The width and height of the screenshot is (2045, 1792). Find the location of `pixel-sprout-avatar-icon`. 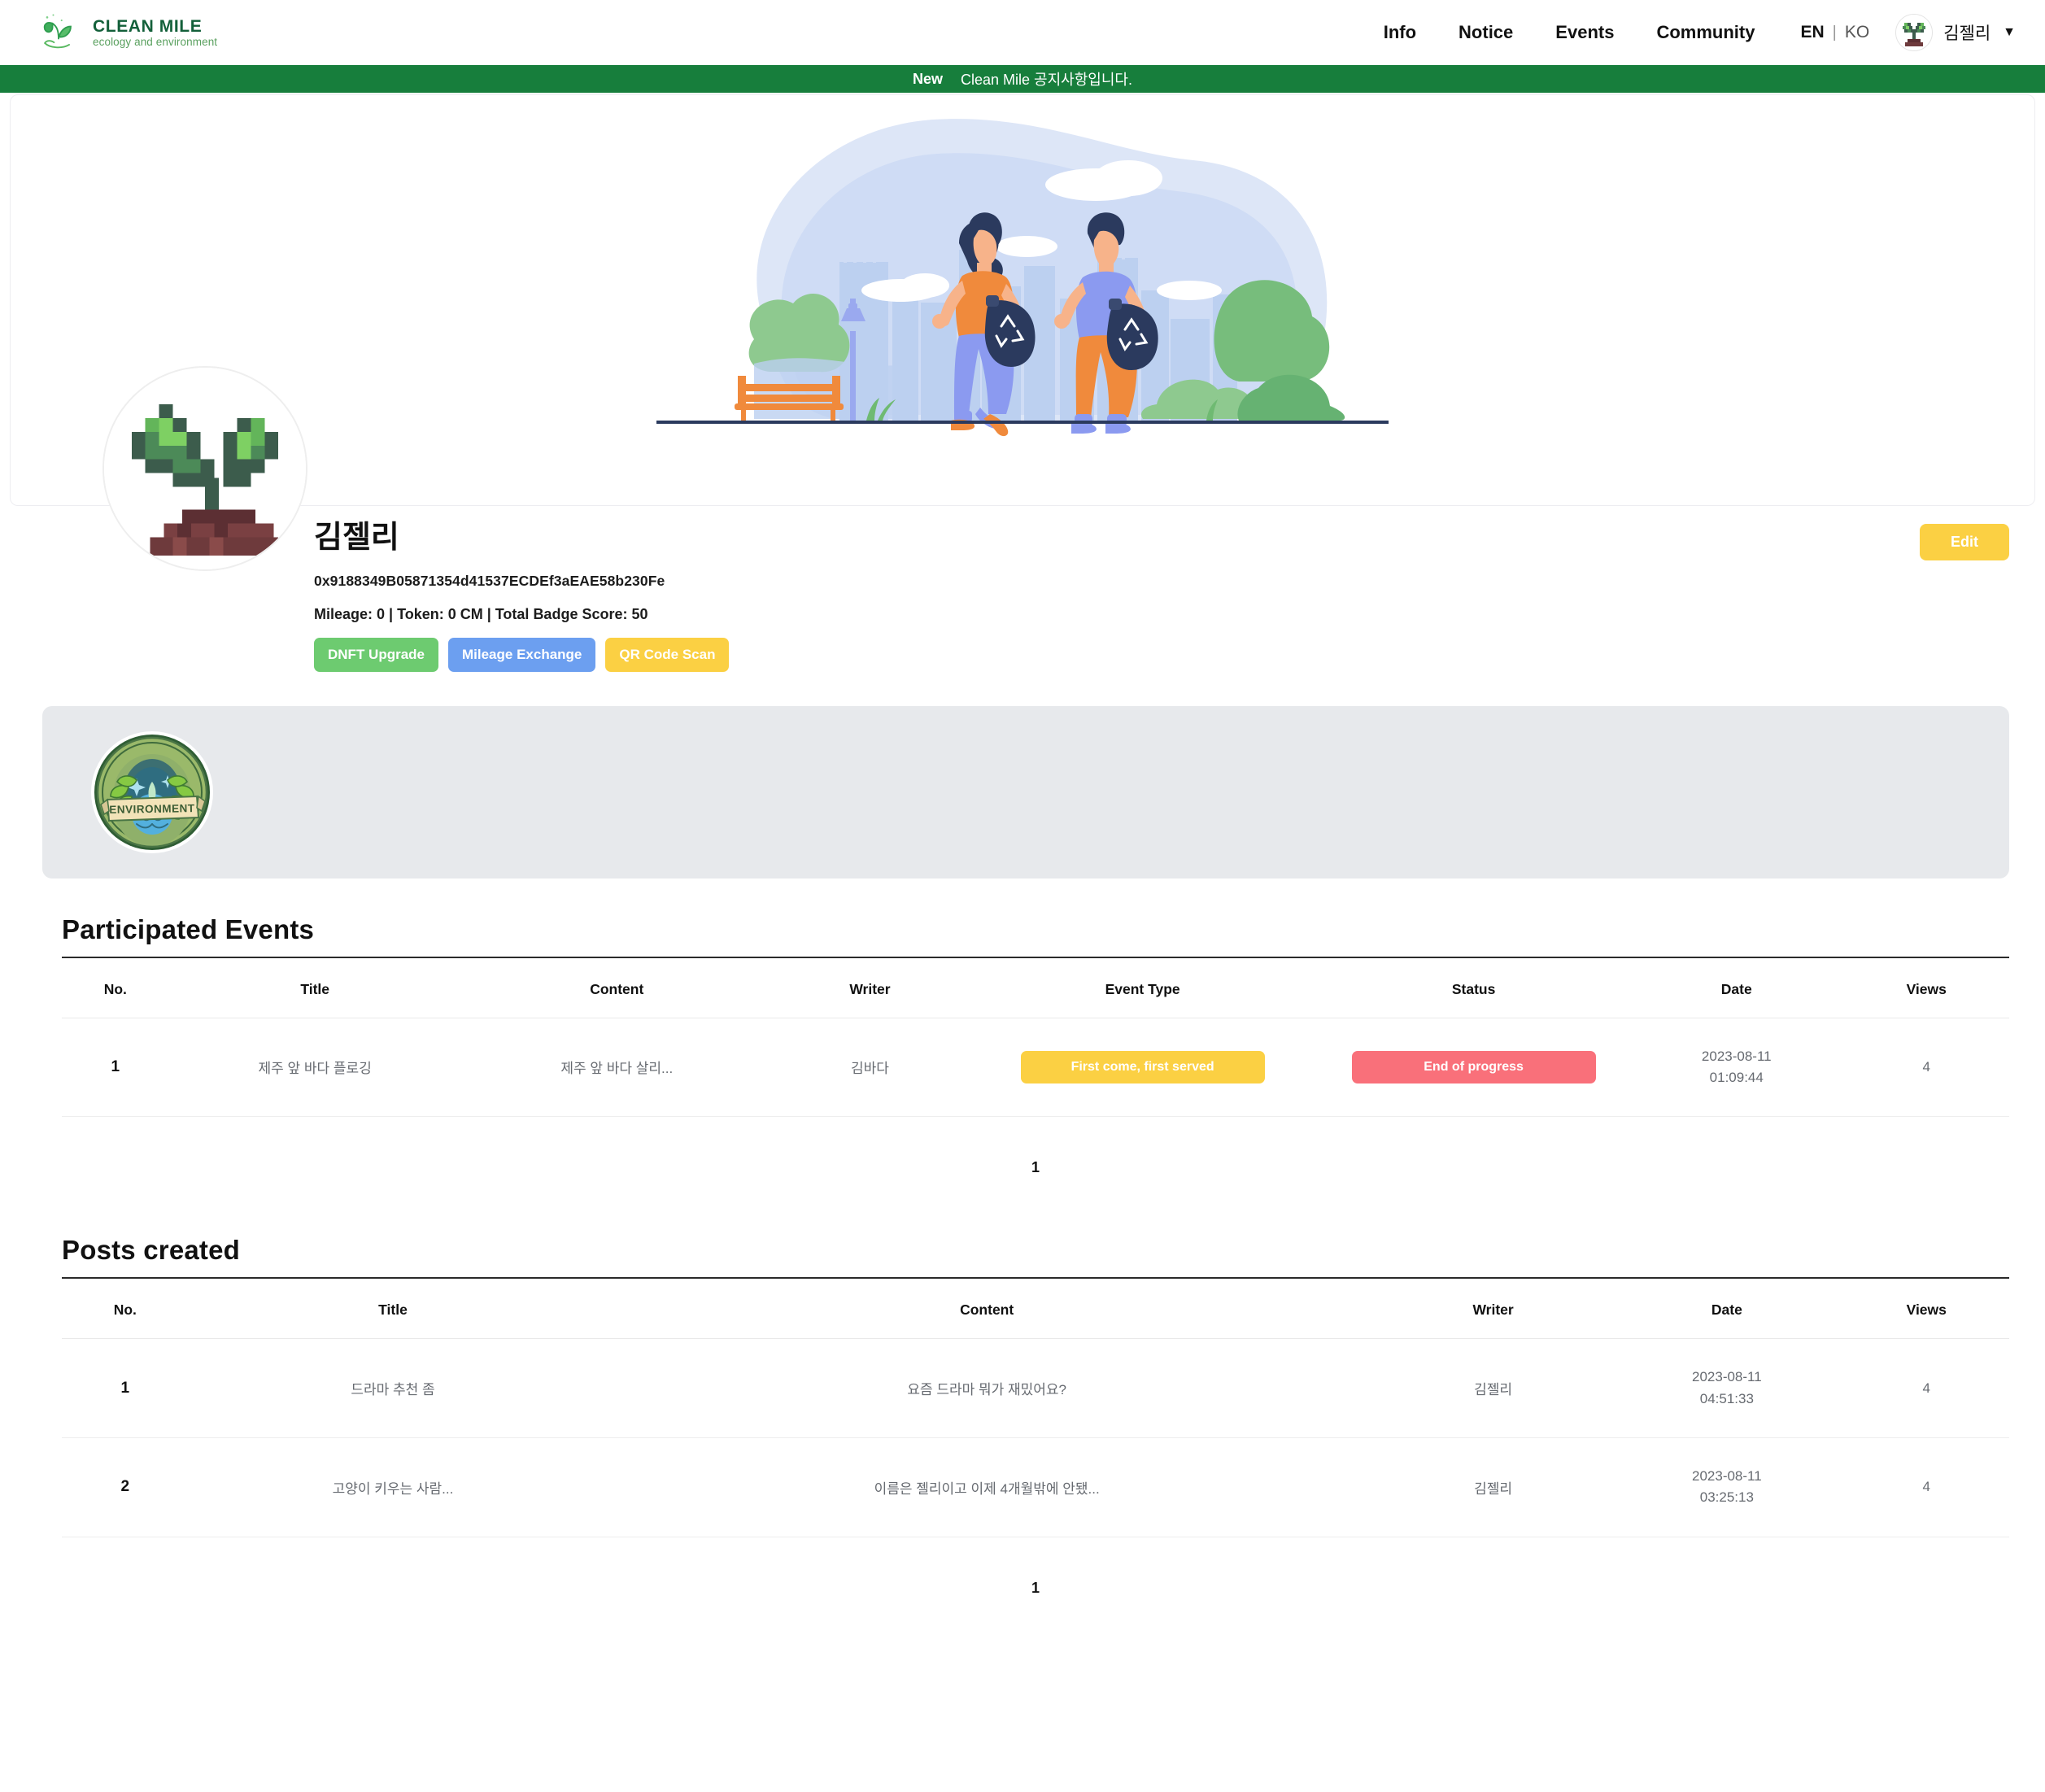

pixel-sprout-avatar-icon is located at coordinates (1914, 32).